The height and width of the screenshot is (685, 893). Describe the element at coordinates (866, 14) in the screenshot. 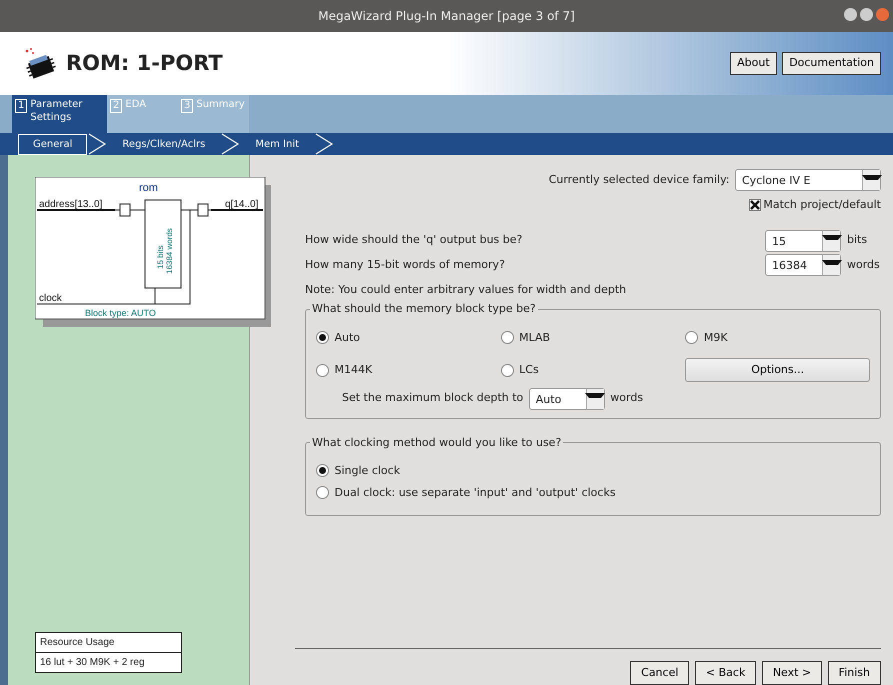

I see `maximize-icon` at that location.